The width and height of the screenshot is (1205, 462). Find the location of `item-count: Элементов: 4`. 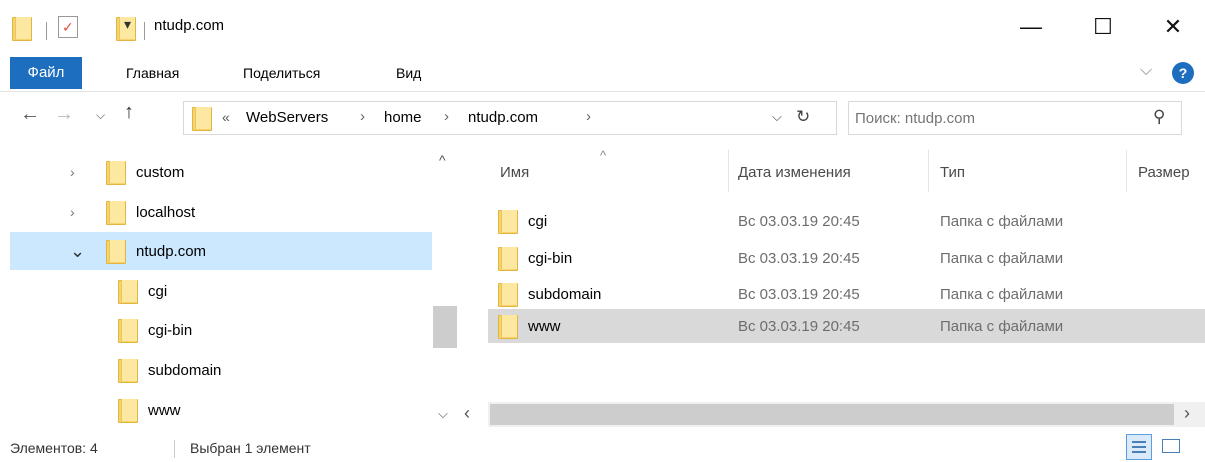

item-count: Элементов: 4 is located at coordinates (54, 448).